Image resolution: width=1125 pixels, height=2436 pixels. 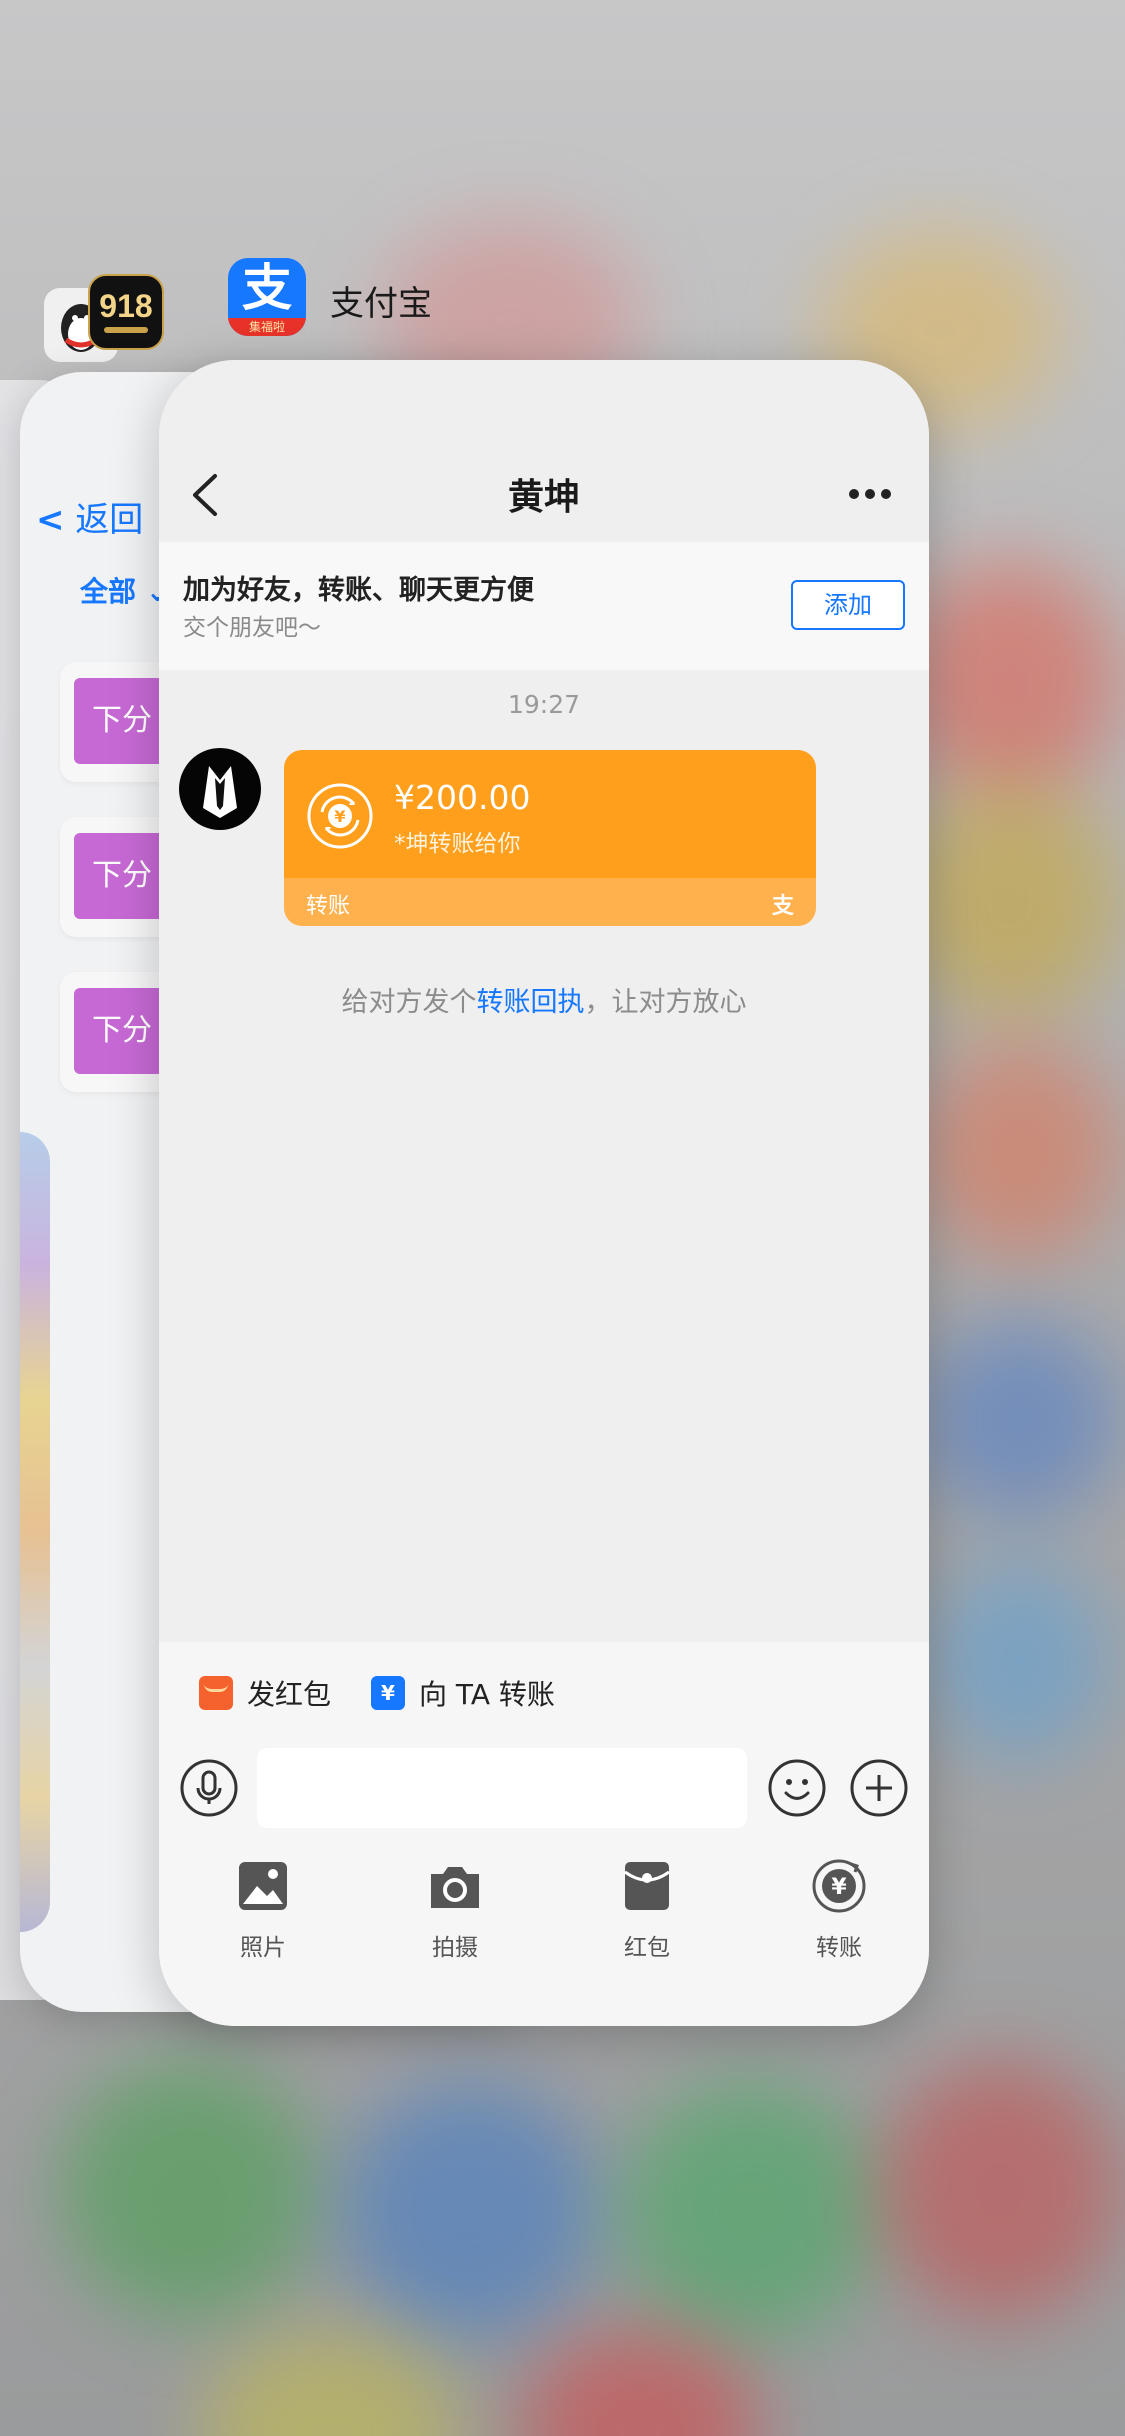 What do you see at coordinates (220, 792) in the screenshot?
I see `tuxedo-avatar-icon` at bounding box center [220, 792].